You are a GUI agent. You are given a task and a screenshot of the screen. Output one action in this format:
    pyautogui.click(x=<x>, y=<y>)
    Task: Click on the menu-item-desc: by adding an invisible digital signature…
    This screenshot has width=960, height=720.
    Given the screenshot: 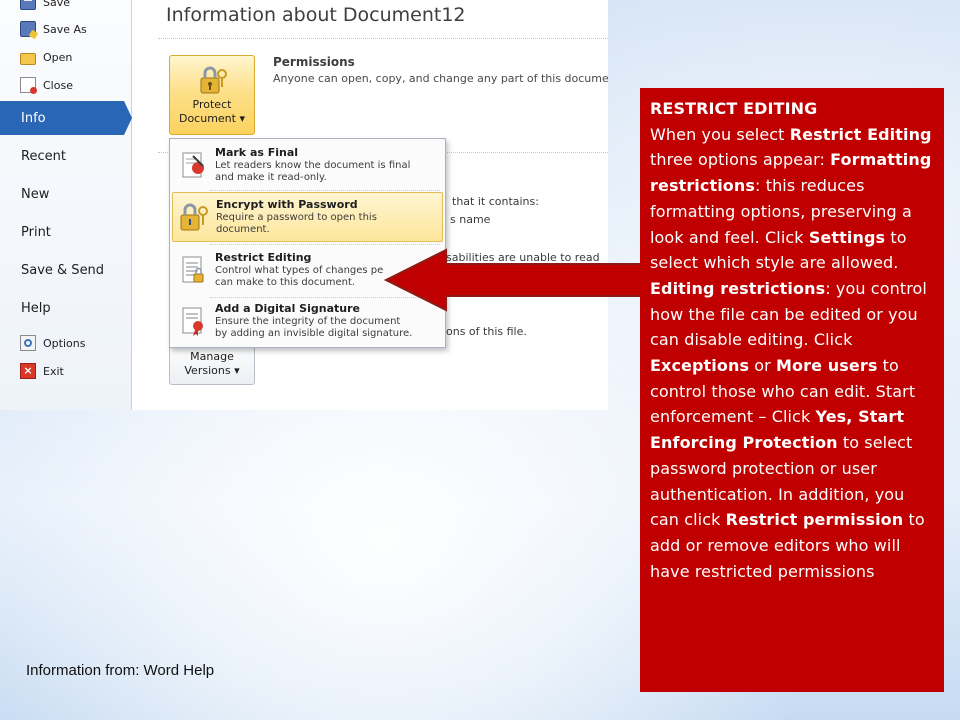 What is the action you would take?
    pyautogui.click(x=314, y=333)
    